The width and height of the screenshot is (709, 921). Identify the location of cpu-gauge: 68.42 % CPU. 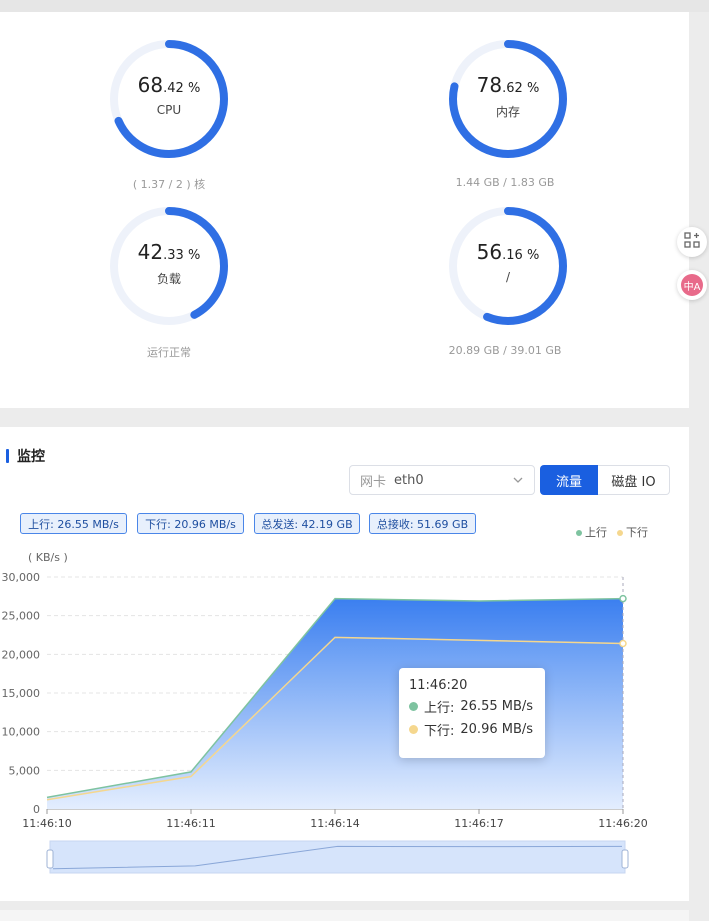
(169, 99).